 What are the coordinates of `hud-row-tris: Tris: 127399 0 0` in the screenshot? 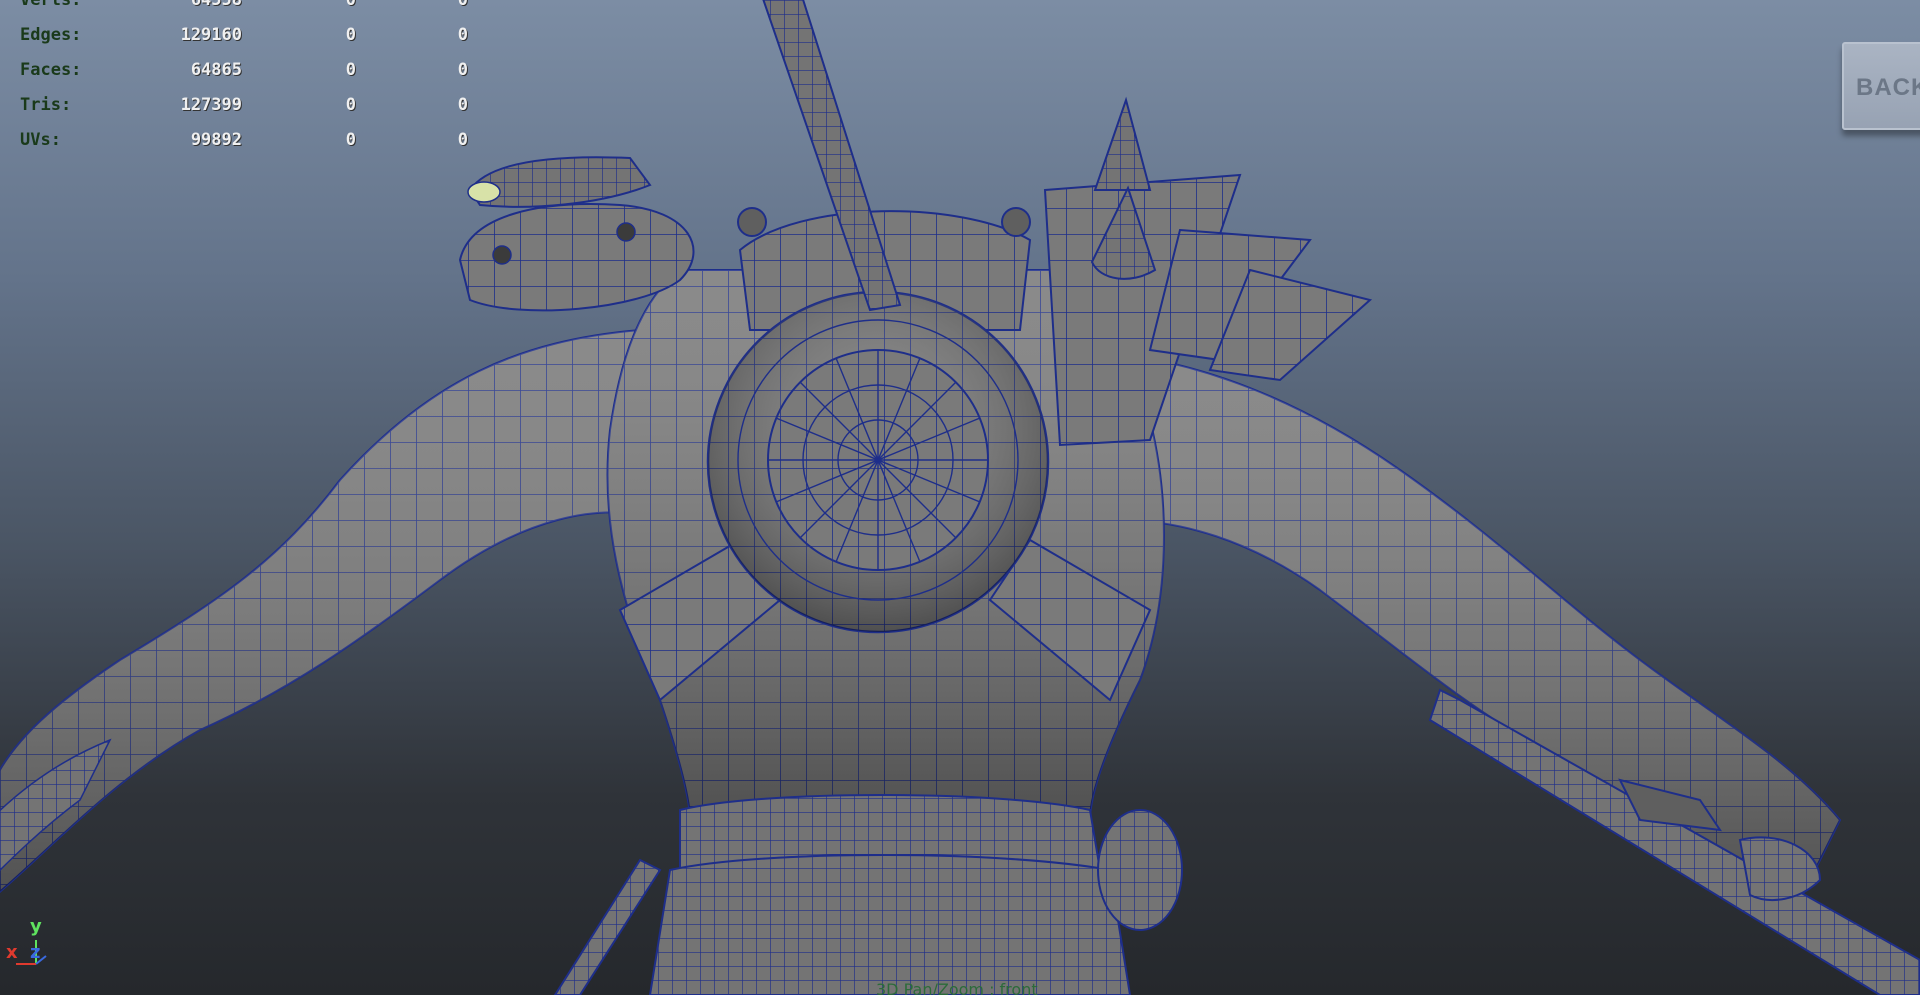 It's located at (244, 112).